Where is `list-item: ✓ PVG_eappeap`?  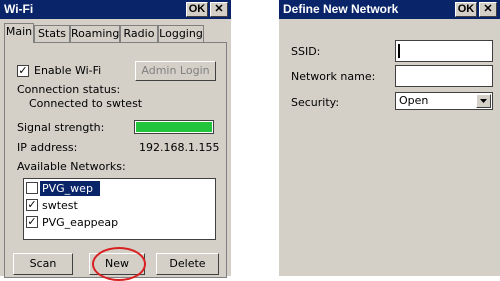 list-item: ✓ PVG_eappeap is located at coordinates (119, 222).